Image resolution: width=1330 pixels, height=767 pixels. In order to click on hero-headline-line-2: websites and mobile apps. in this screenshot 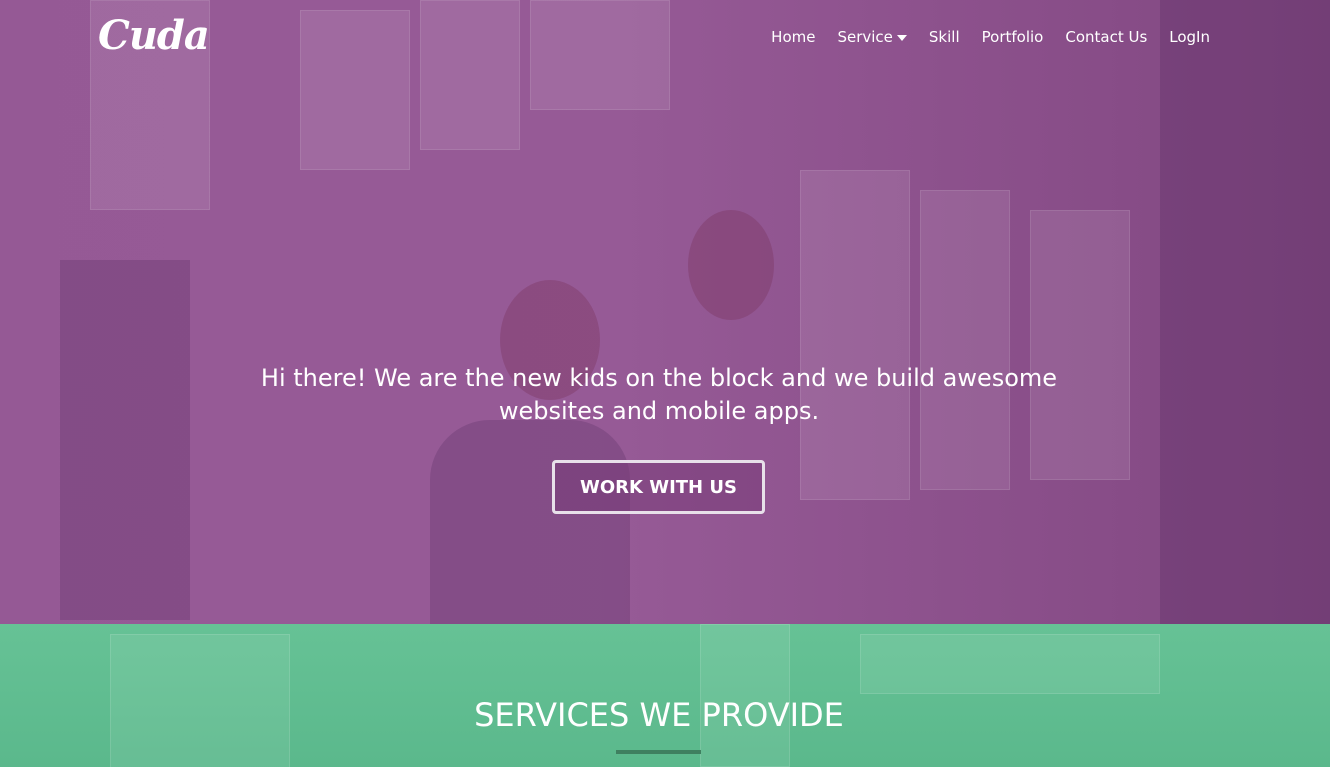, I will do `click(659, 411)`.